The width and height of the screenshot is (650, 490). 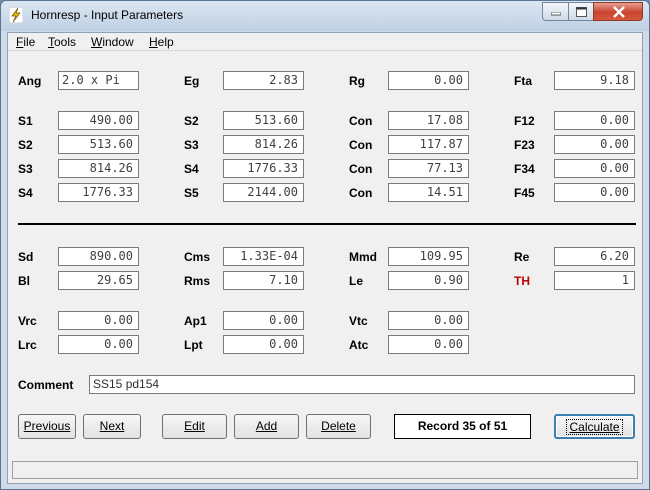 What do you see at coordinates (263, 80) in the screenshot?
I see `field-eg: 2.83` at bounding box center [263, 80].